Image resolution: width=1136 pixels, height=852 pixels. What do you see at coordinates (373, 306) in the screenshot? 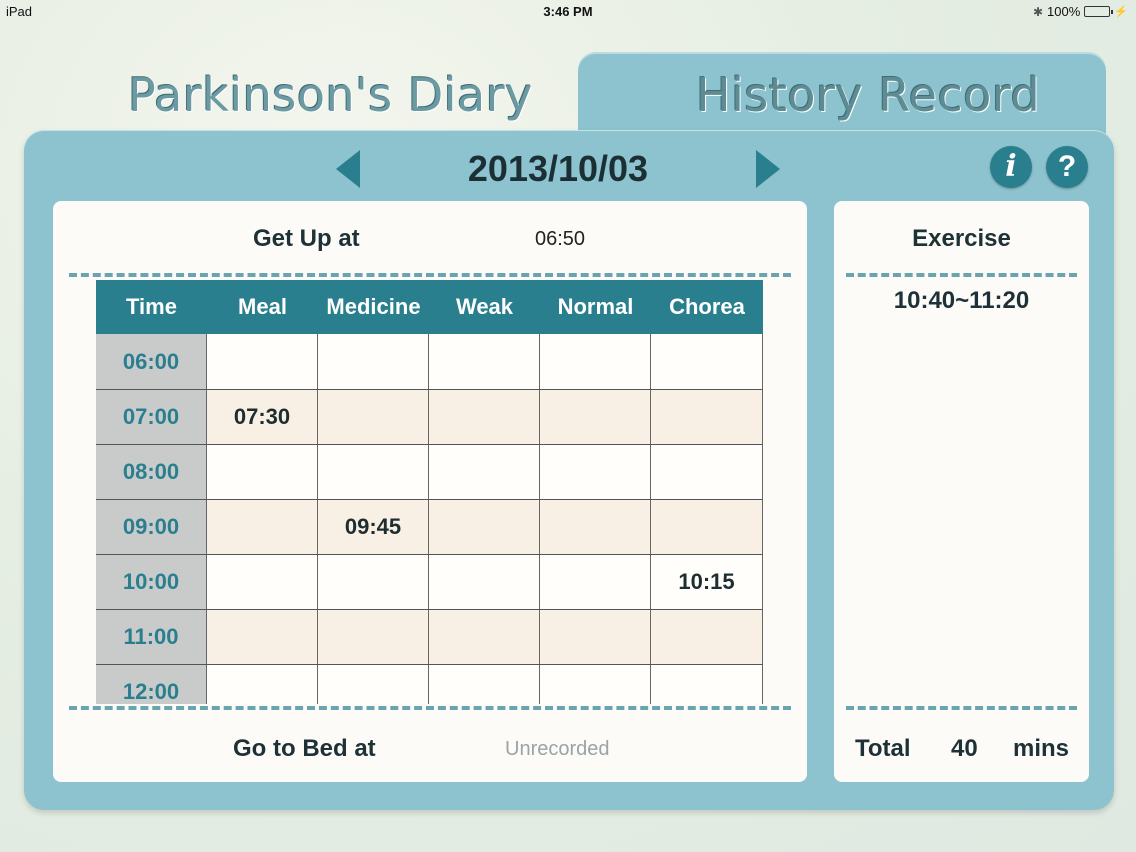
I see `column-header-medicine: Medicine` at bounding box center [373, 306].